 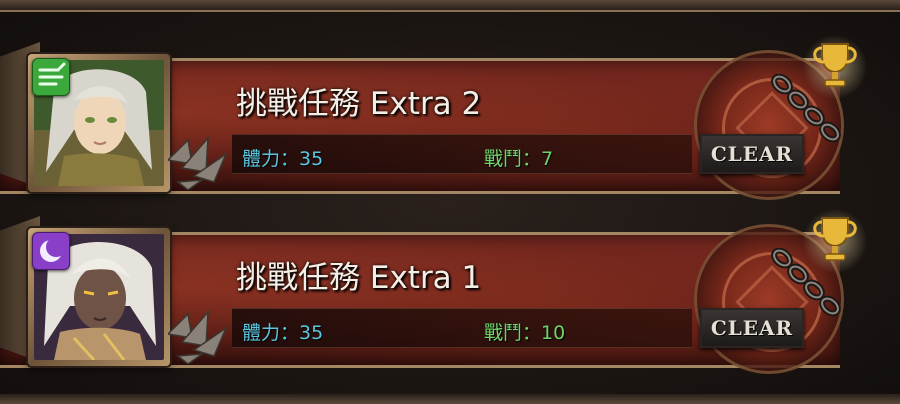 What do you see at coordinates (359, 104) in the screenshot?
I see `mission-title: 挑戰任務 Extra 2` at bounding box center [359, 104].